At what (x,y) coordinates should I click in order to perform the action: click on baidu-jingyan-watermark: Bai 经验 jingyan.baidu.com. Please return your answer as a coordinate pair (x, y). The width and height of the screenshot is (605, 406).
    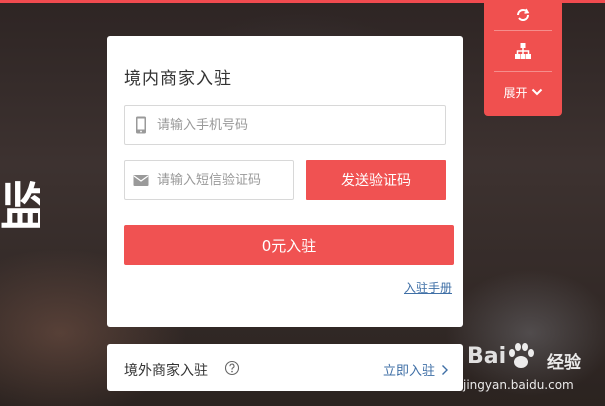
    Looking at the image, I should click on (533, 371).